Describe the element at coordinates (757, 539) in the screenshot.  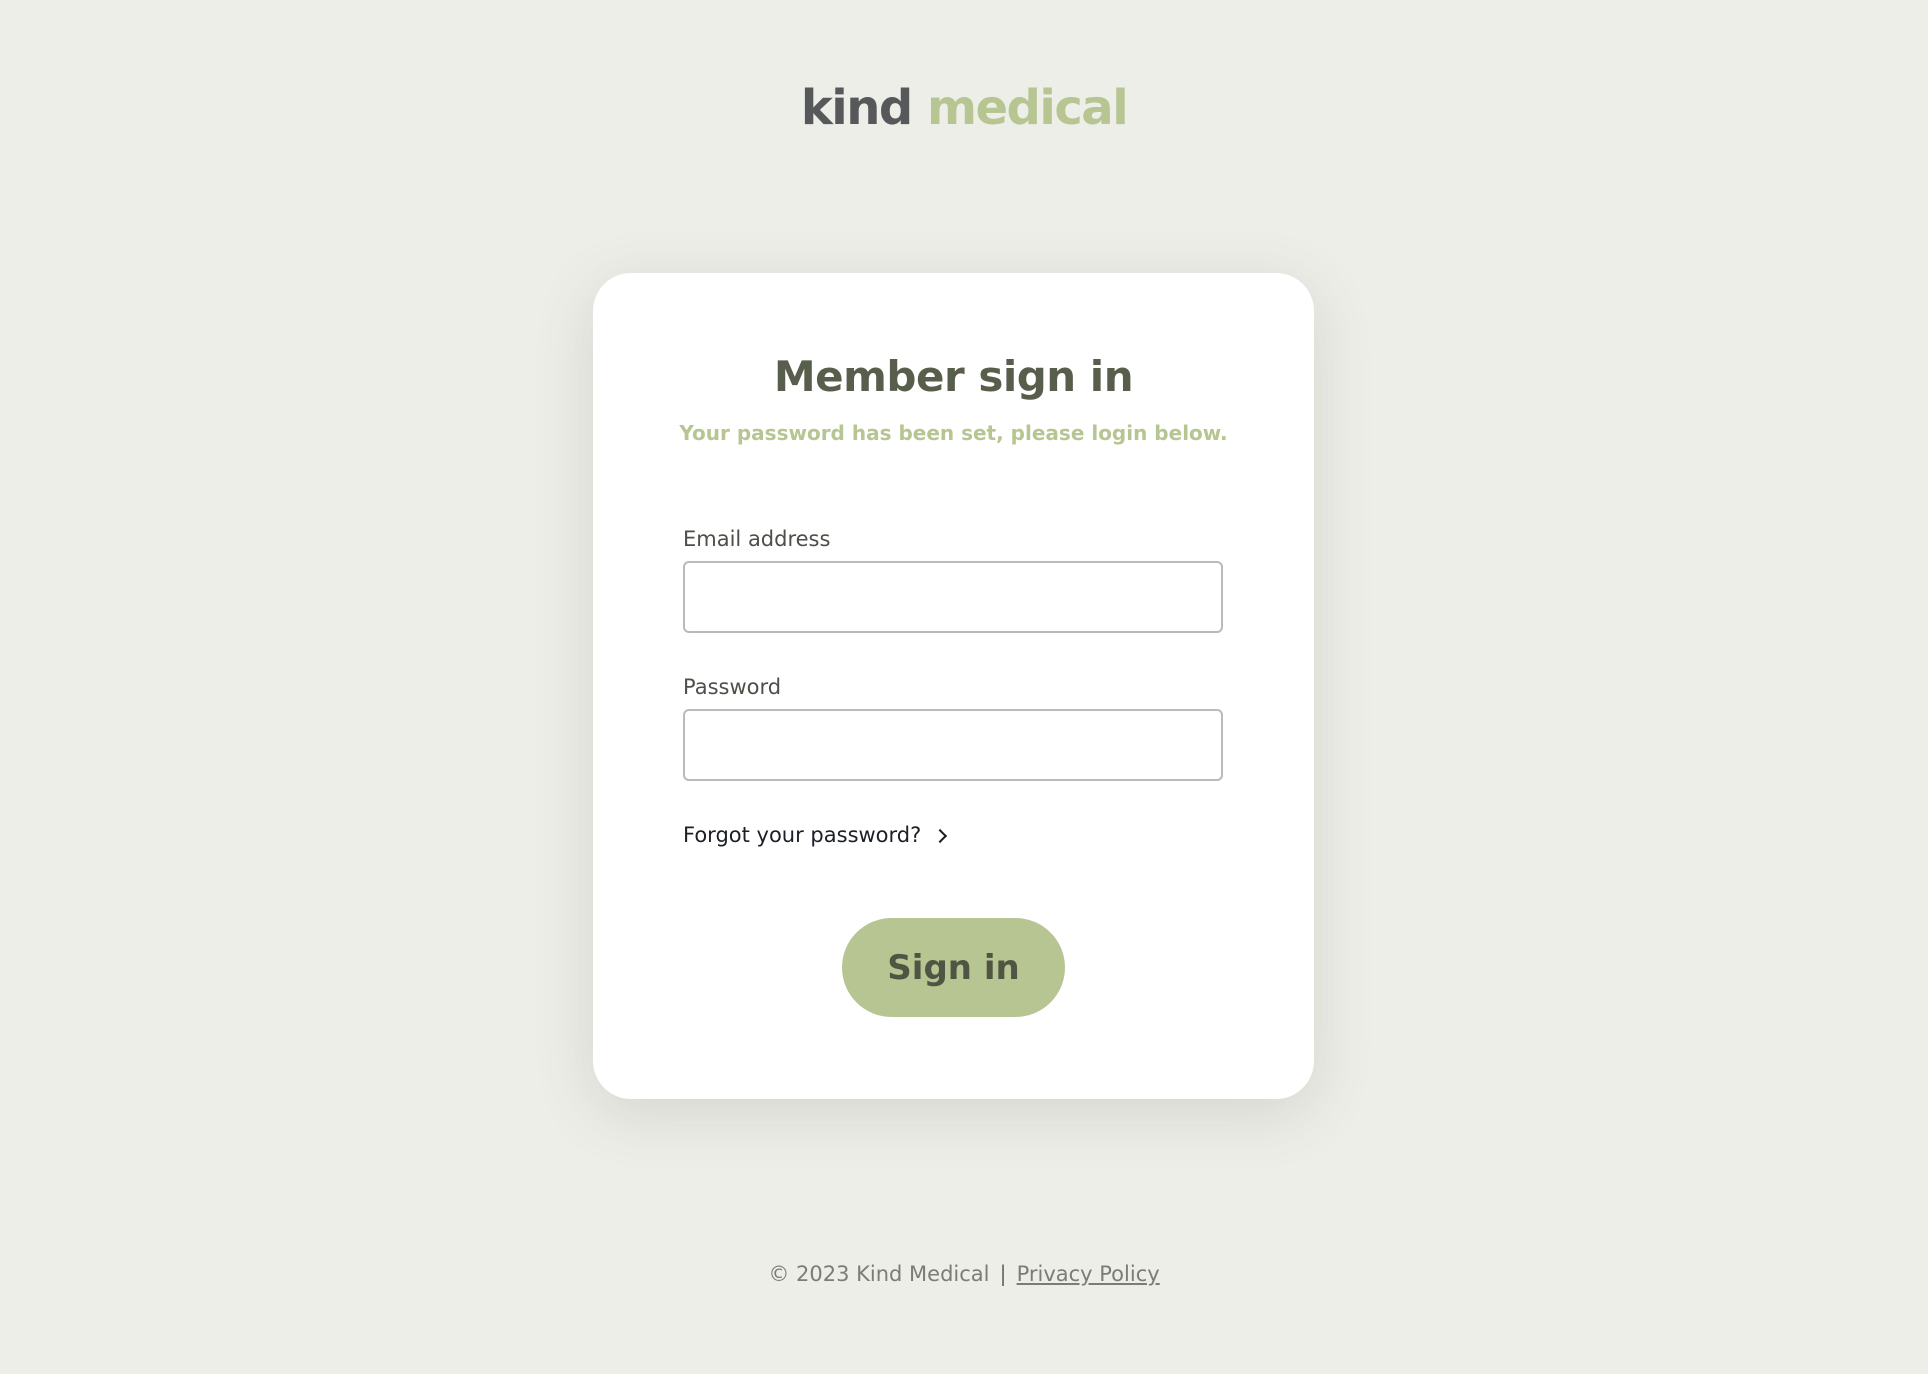
I see `email-label: Email address` at that location.